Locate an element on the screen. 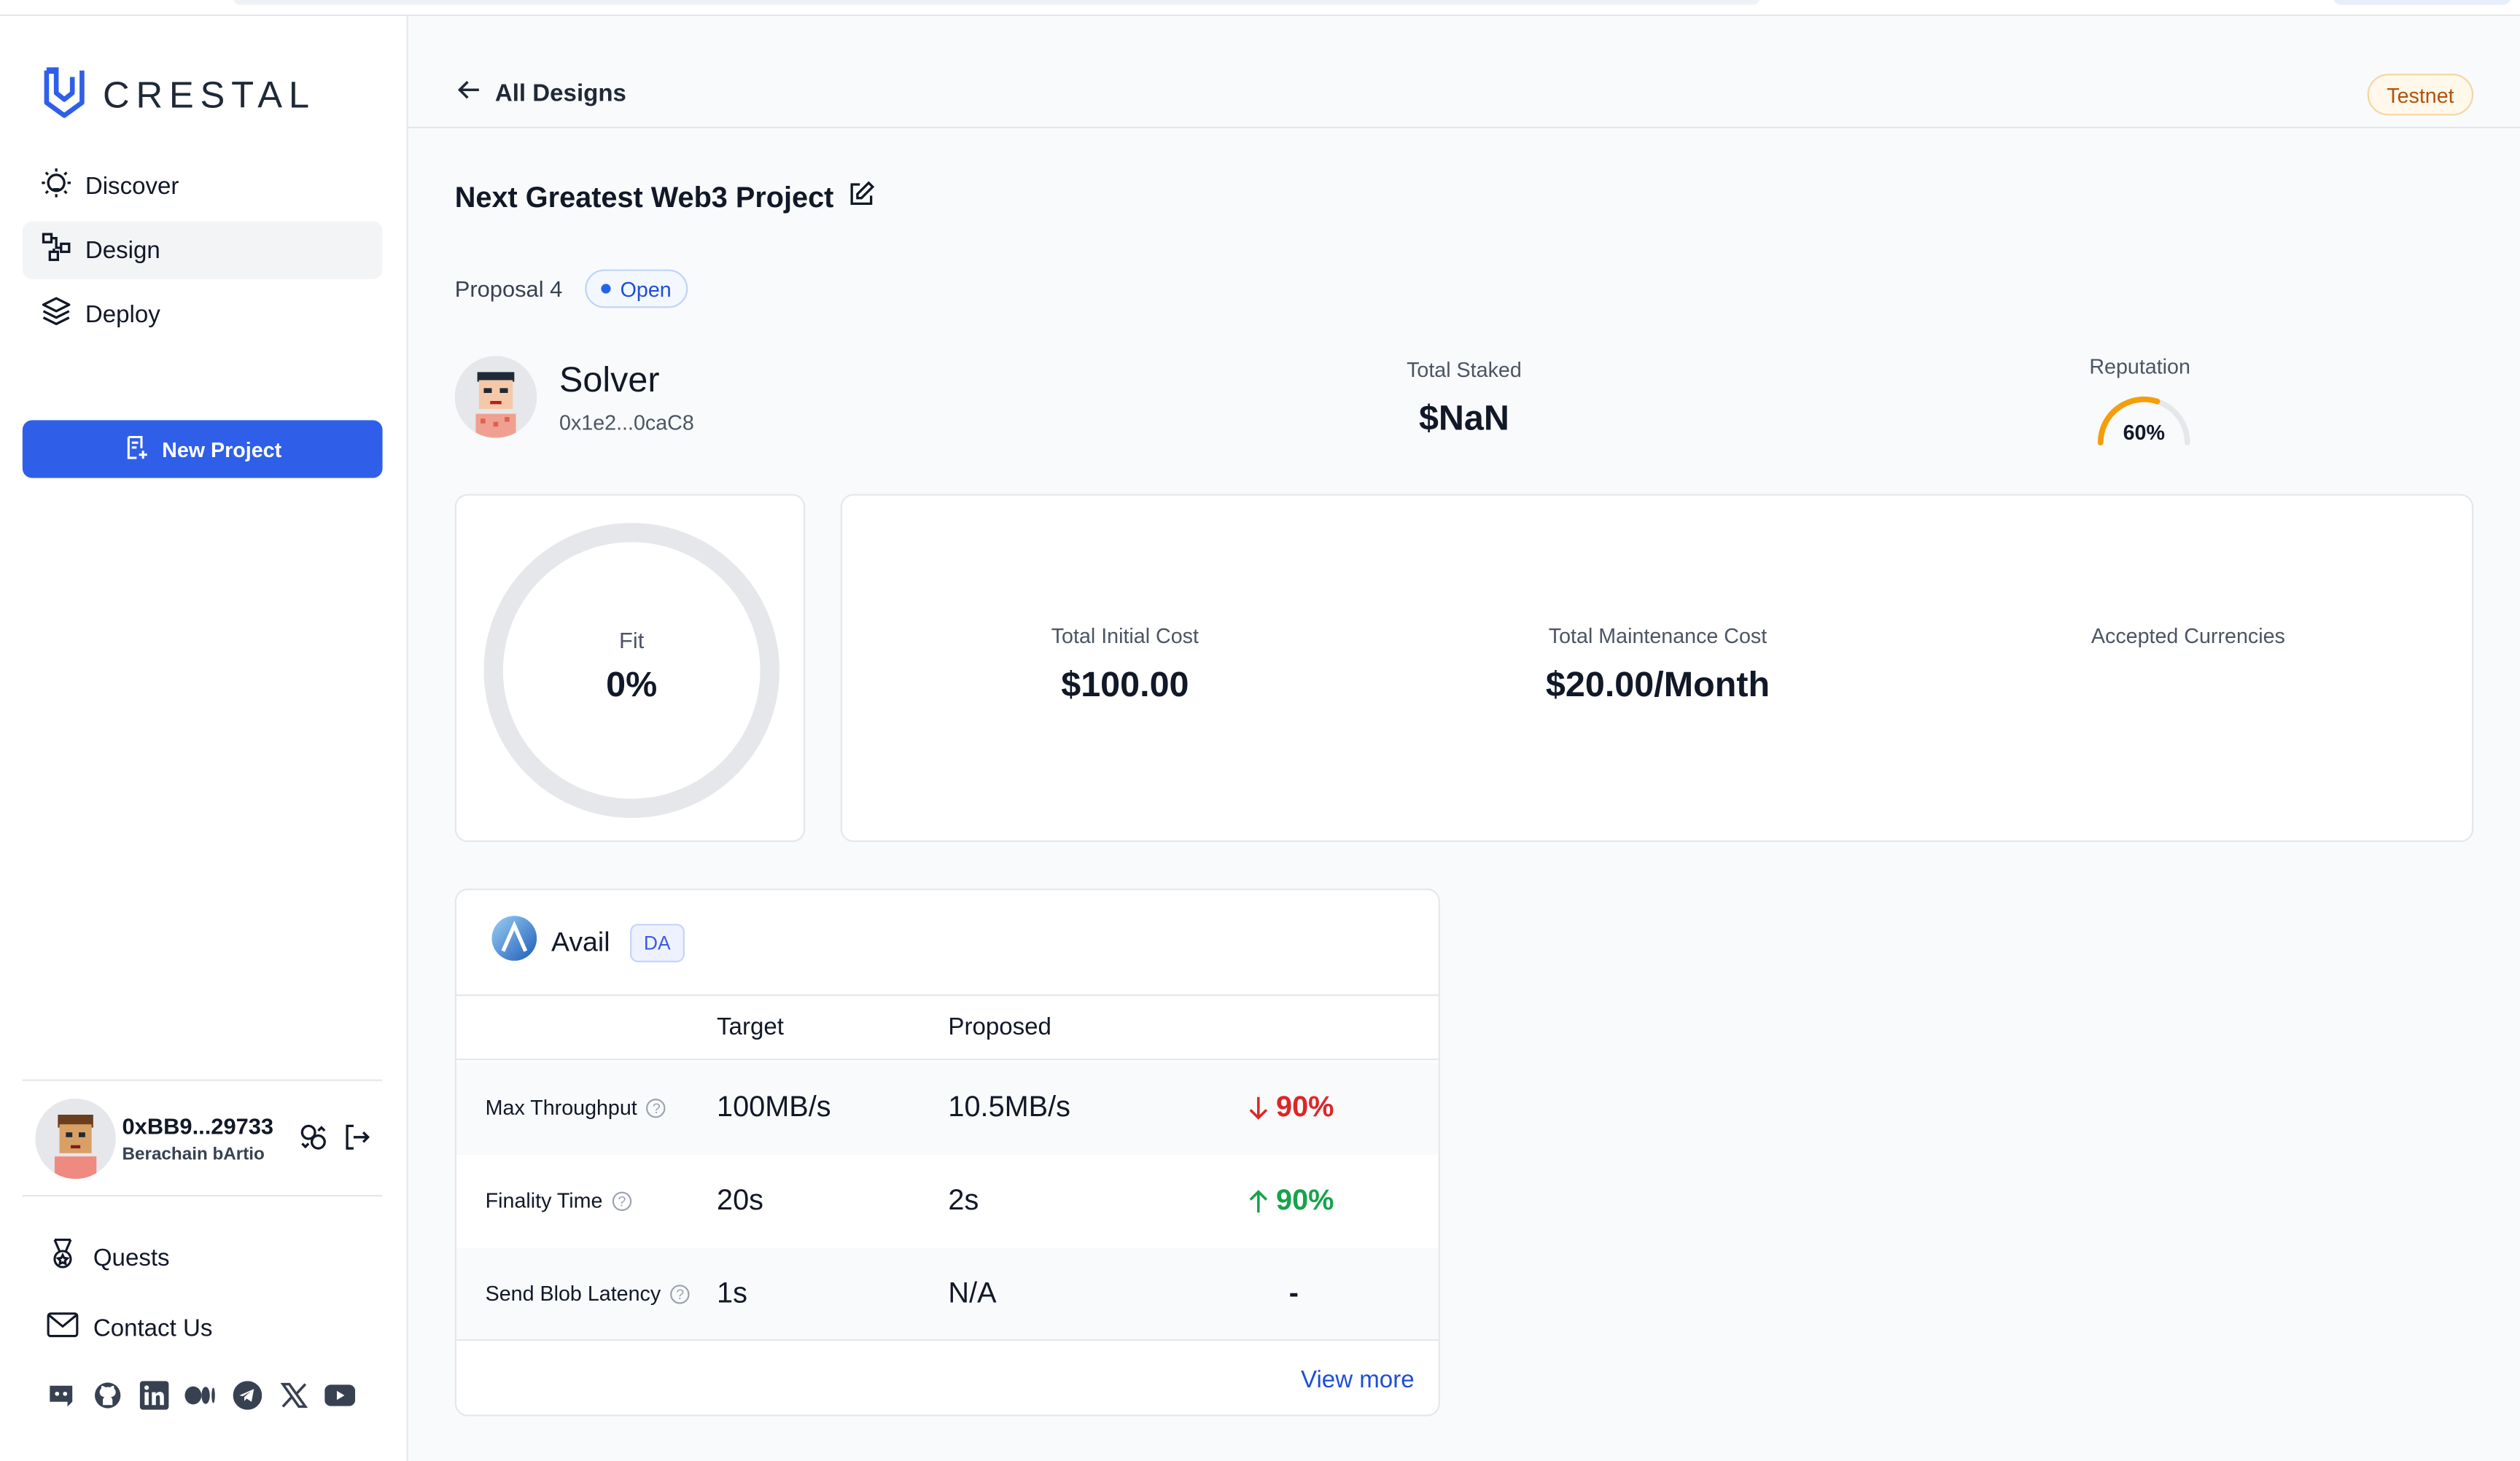 This screenshot has height=1461, width=2520. table-row: Send Blob Latency ? 1s N/A - is located at coordinates (947, 1294).